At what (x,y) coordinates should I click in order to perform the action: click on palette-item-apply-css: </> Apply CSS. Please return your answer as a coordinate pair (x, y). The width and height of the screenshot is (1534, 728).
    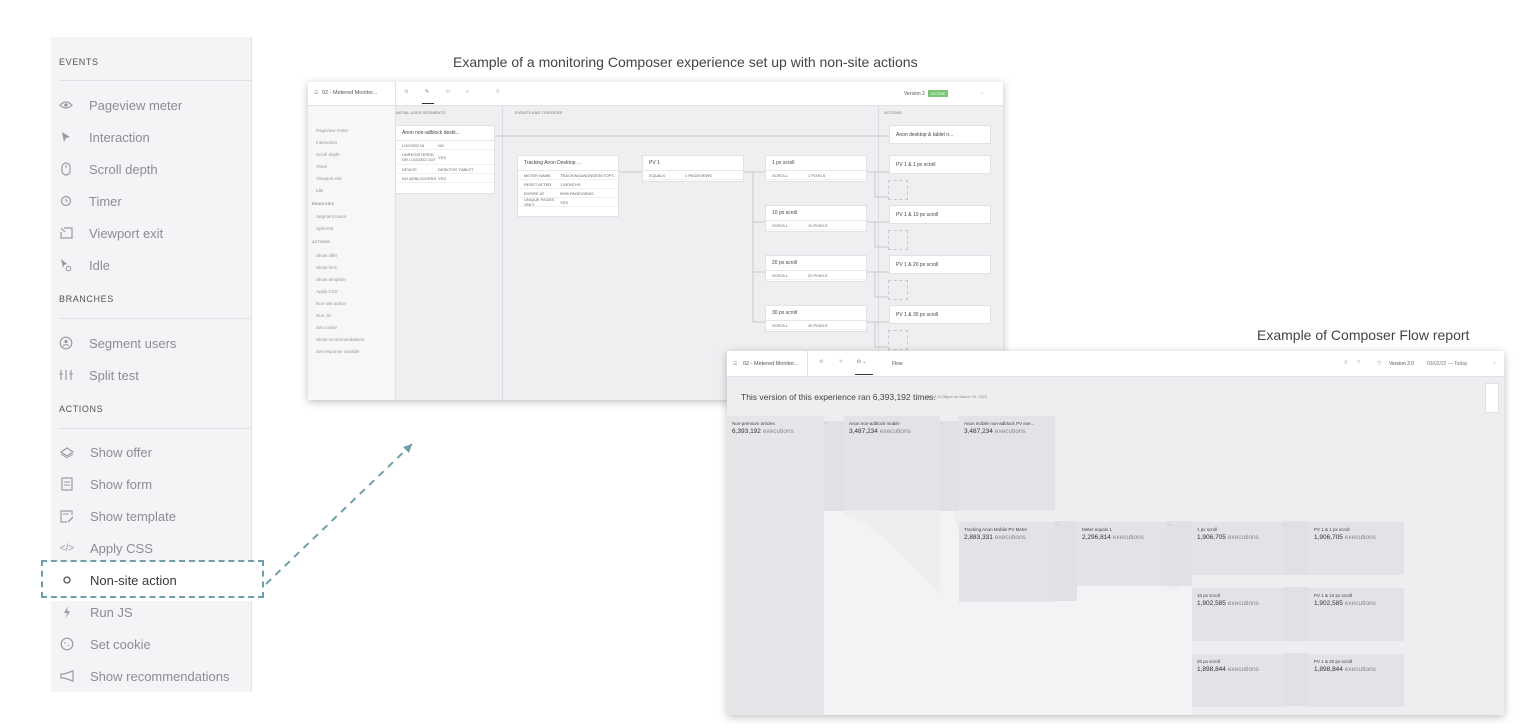
    Looking at the image, I should click on (106, 548).